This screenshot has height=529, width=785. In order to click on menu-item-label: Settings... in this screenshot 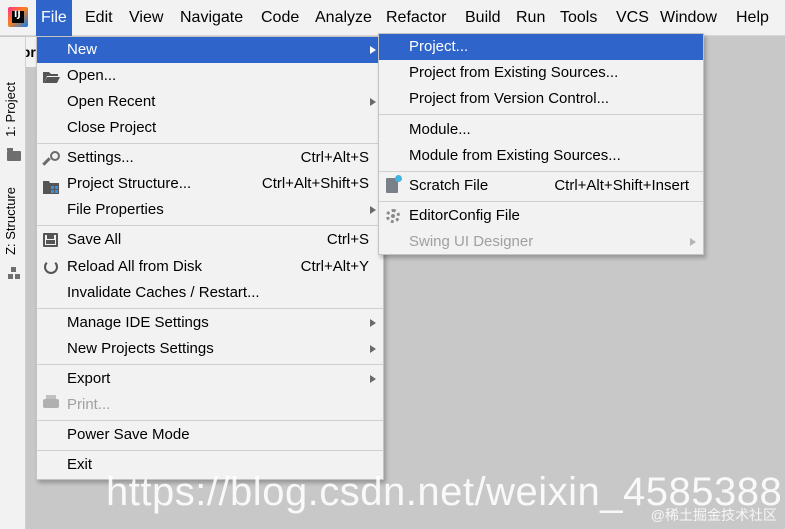, I will do `click(100, 157)`.